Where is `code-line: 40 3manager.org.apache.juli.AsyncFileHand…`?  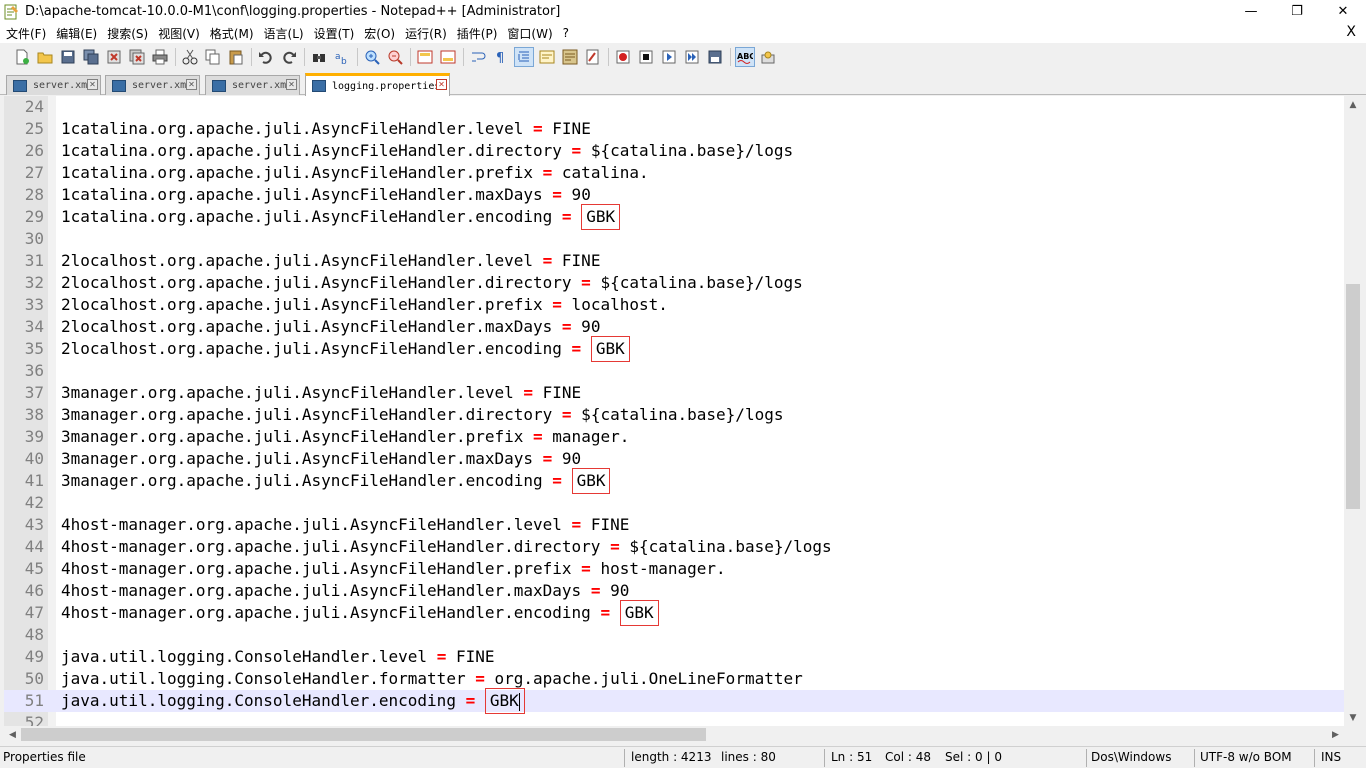
code-line: 40 3manager.org.apache.juli.AsyncFileHand… is located at coordinates (674, 459).